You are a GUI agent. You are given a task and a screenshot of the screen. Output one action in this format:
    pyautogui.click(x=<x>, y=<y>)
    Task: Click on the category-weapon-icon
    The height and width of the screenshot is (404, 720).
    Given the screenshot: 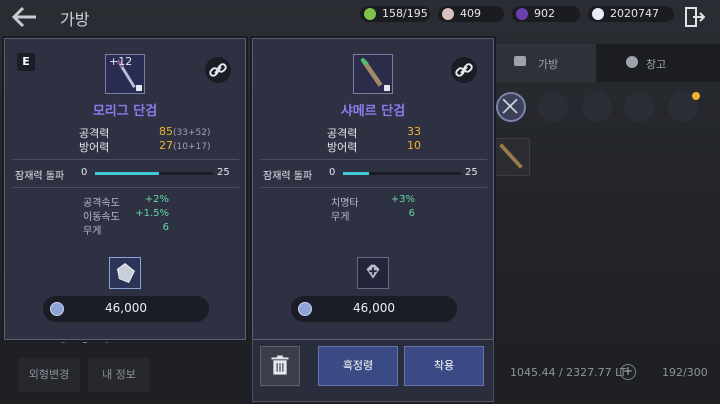 What is the action you would take?
    pyautogui.click(x=511, y=107)
    